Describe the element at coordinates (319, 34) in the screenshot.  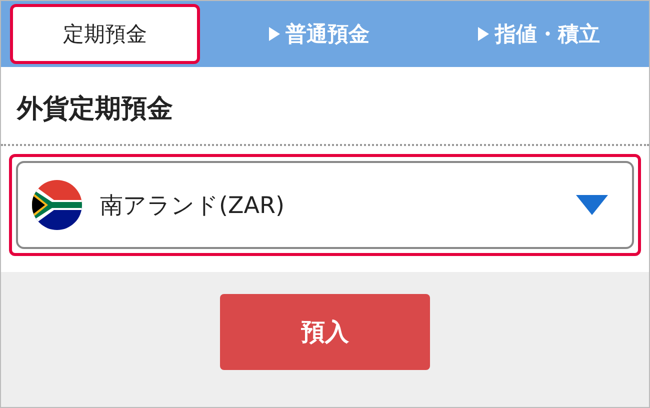
I see `tab: 普通預金` at that location.